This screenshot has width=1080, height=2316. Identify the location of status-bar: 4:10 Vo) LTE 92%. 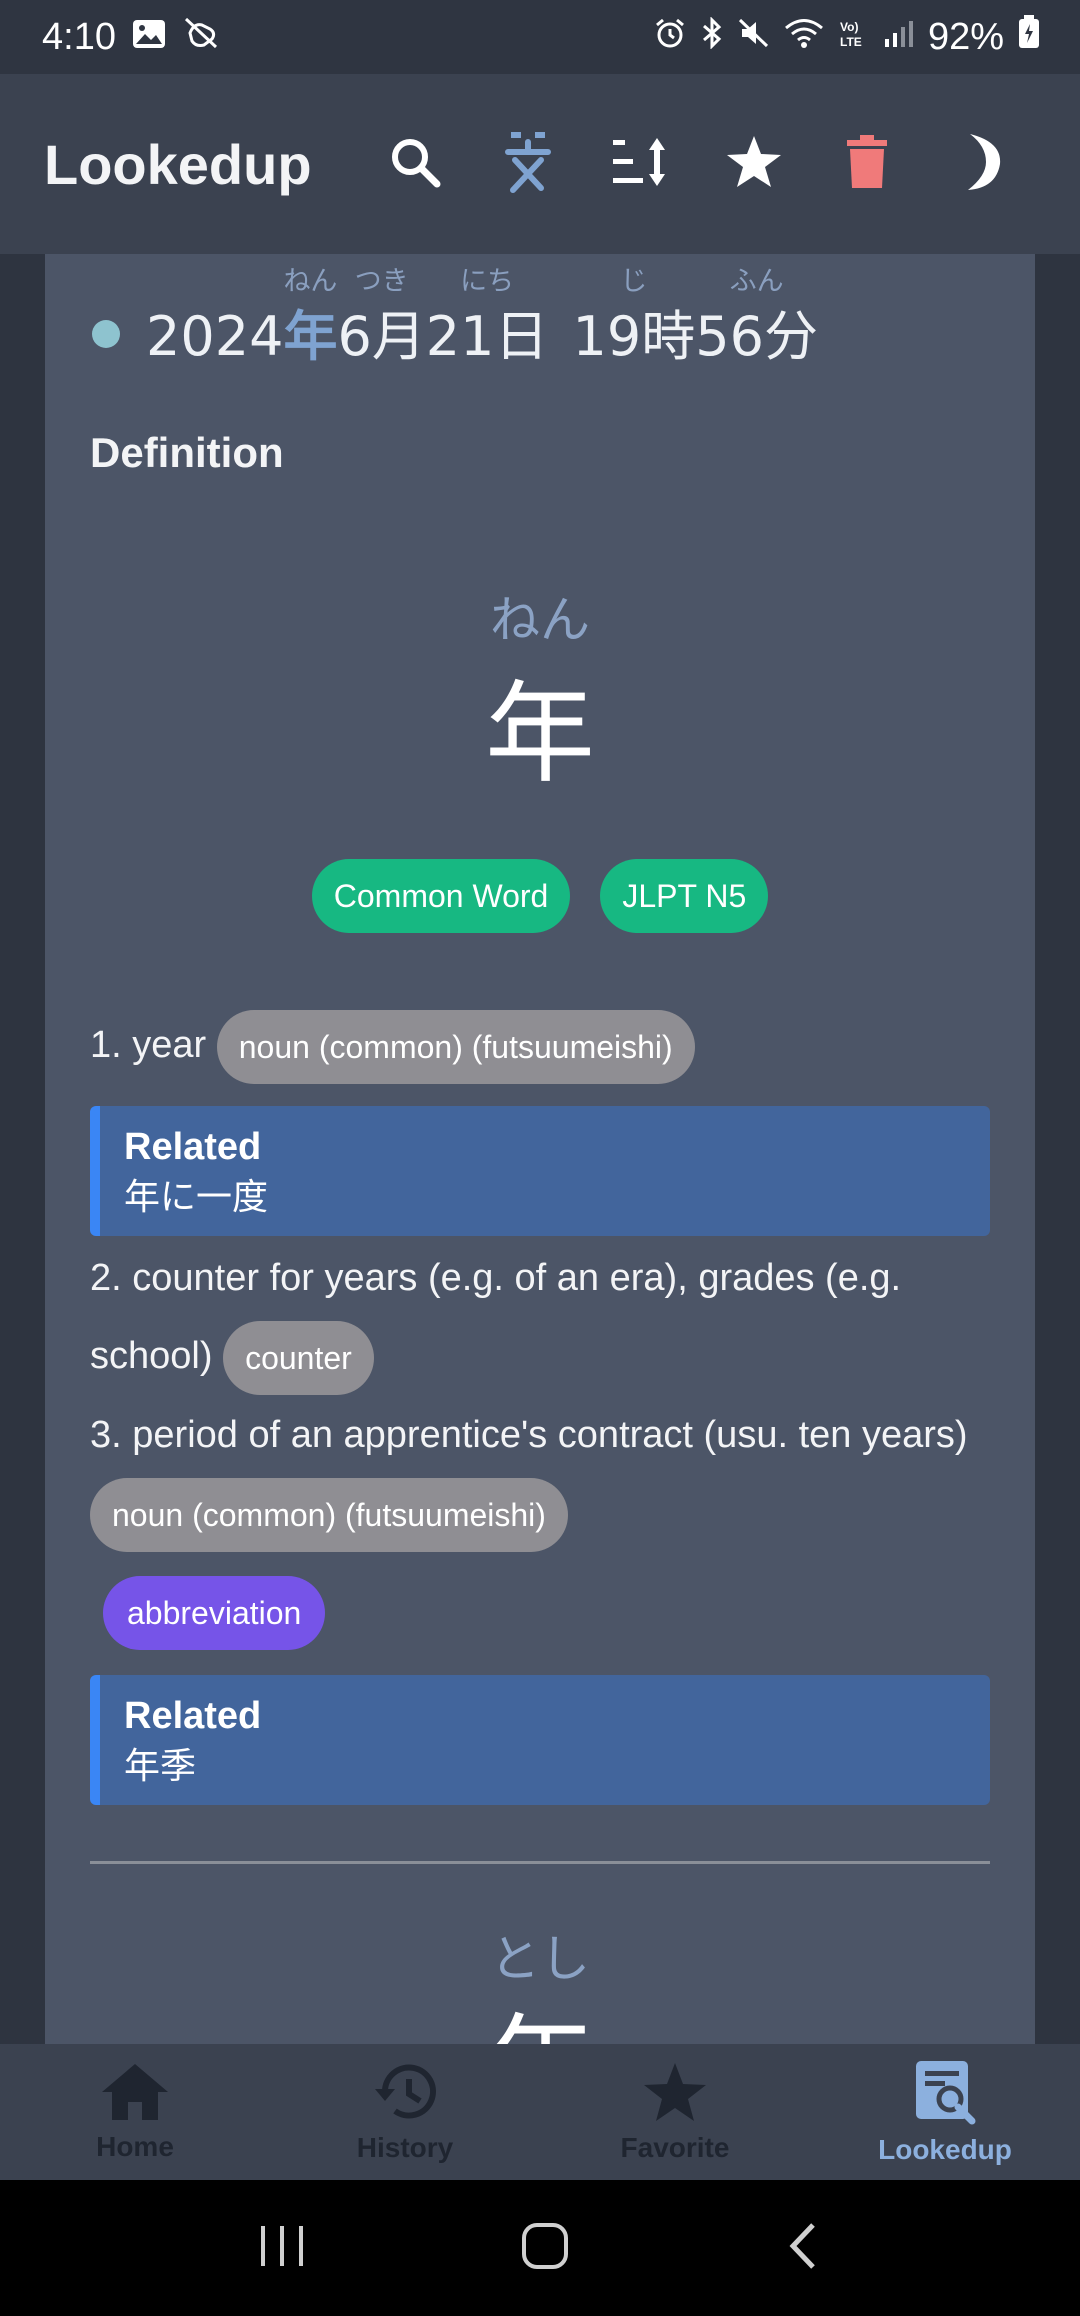
(540, 37).